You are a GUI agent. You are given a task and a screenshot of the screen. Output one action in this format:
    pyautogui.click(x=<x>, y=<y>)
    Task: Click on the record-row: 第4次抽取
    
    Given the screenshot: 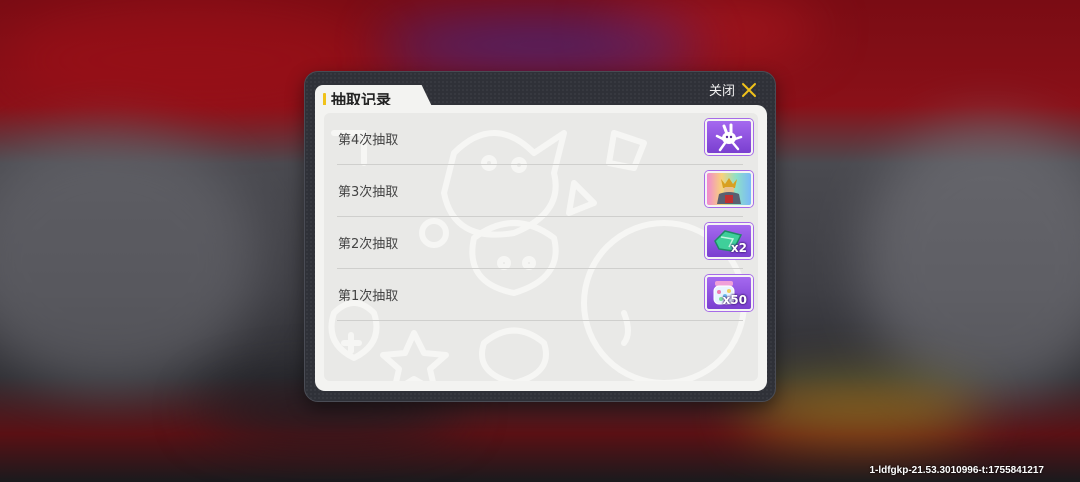 What is the action you would take?
    pyautogui.click(x=545, y=139)
    